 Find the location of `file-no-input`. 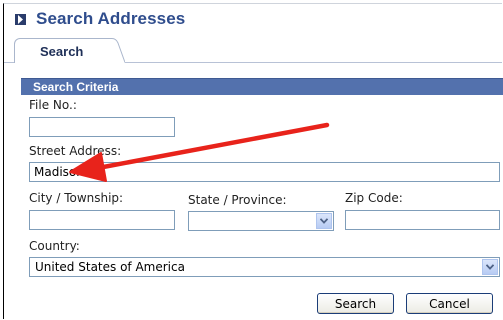

file-no-input is located at coordinates (102, 127).